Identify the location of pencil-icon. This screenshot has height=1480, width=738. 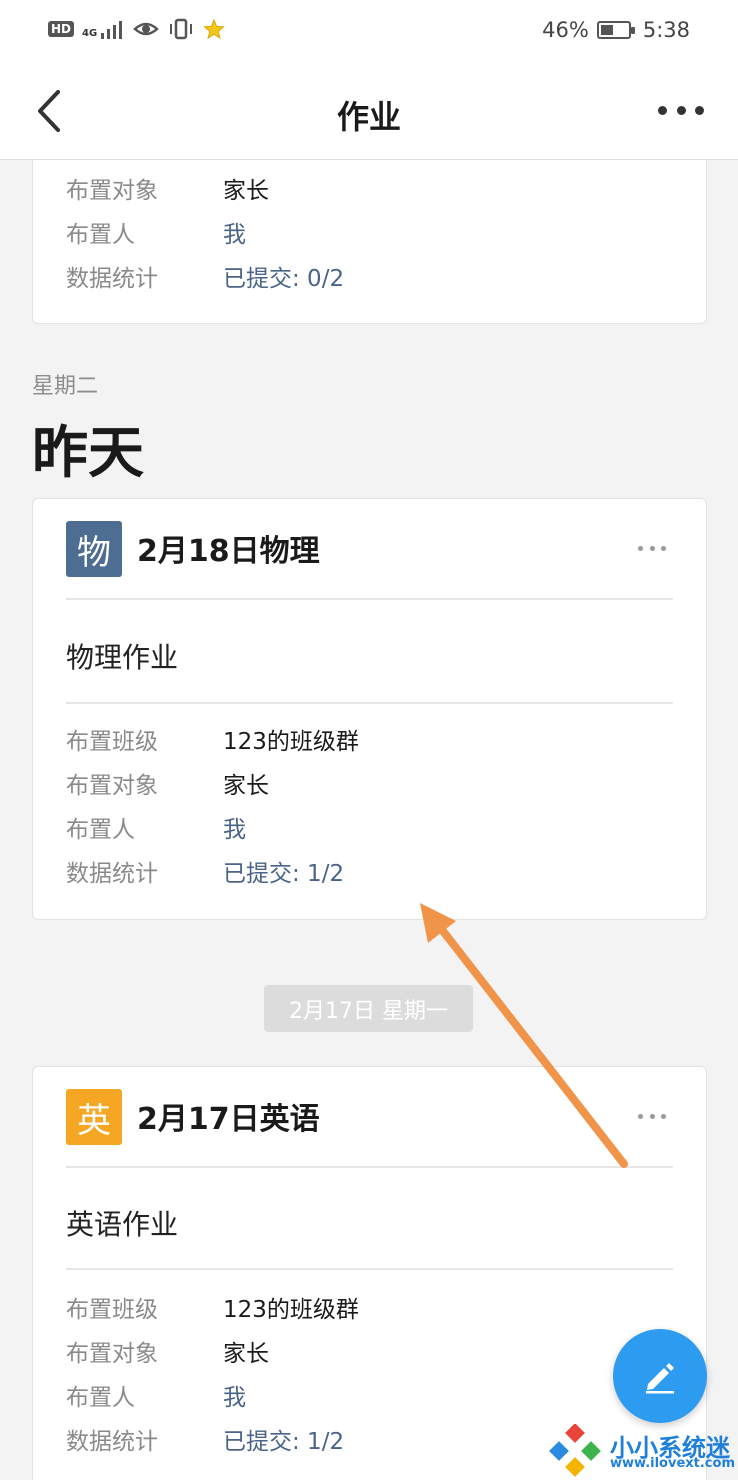
(660, 1378).